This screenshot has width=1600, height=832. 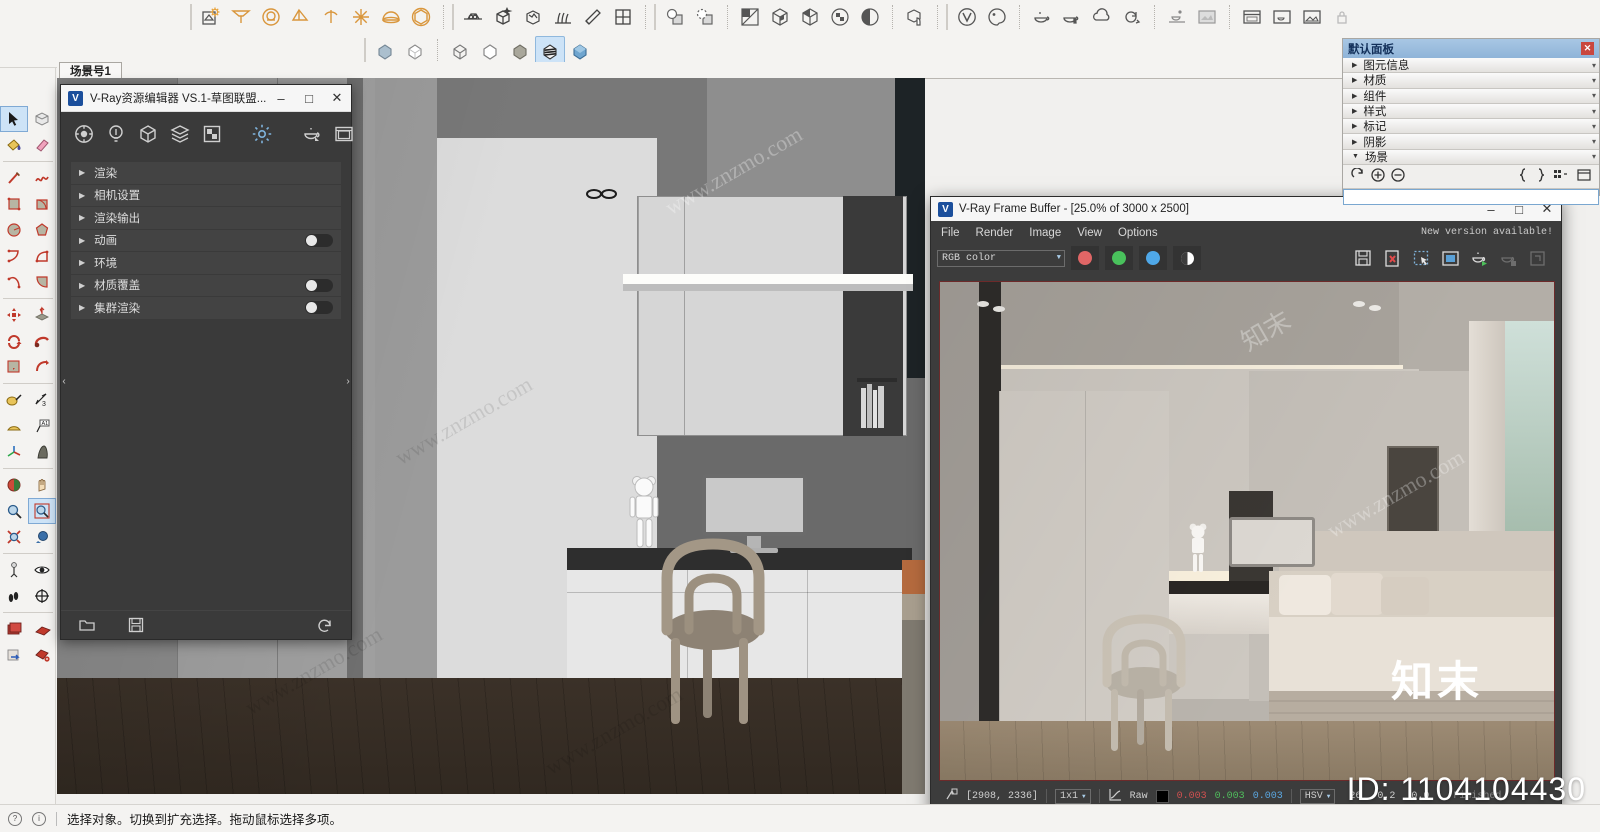 What do you see at coordinates (1363, 258) in the screenshot?
I see `save-image-icon` at bounding box center [1363, 258].